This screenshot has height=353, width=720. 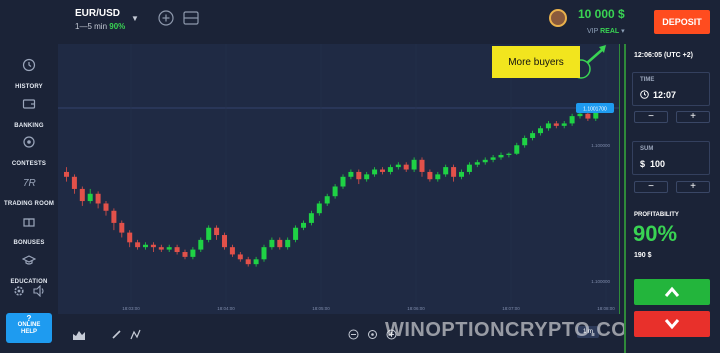 I want to click on add-asset-icon, so click(x=166, y=18).